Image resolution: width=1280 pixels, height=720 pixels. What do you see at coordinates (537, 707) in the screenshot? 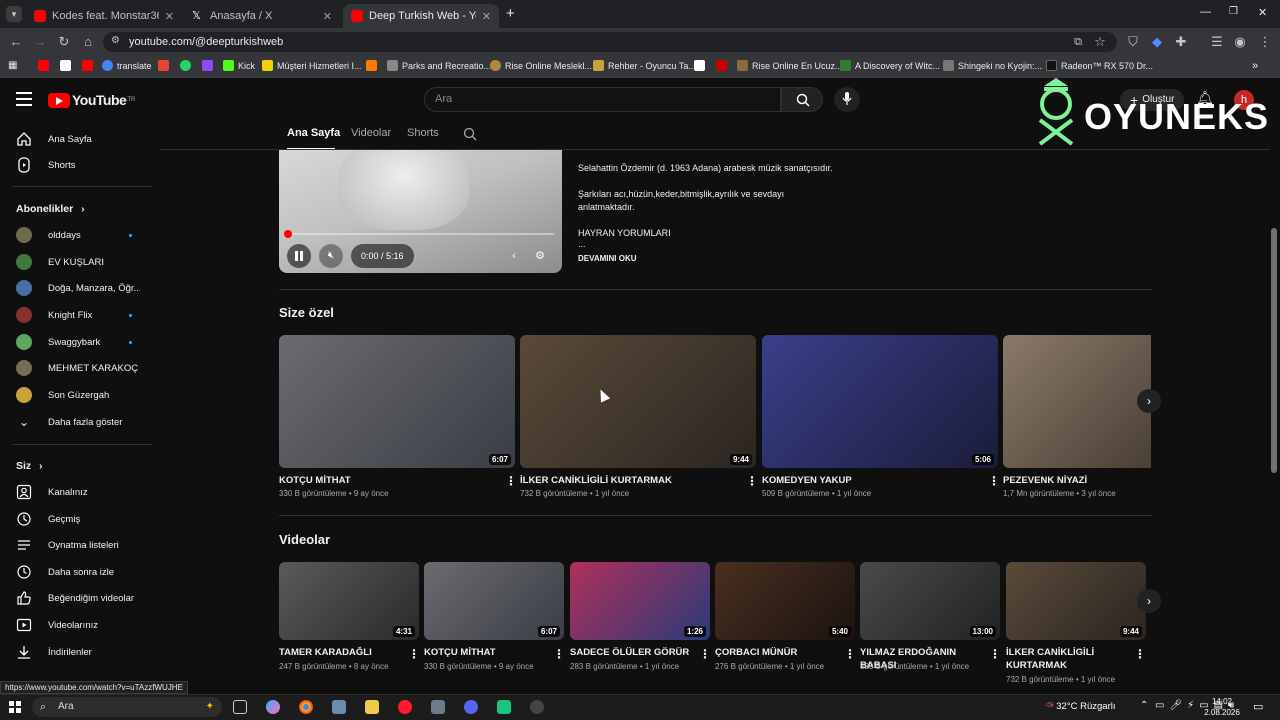
I see `app-dark-icon` at bounding box center [537, 707].